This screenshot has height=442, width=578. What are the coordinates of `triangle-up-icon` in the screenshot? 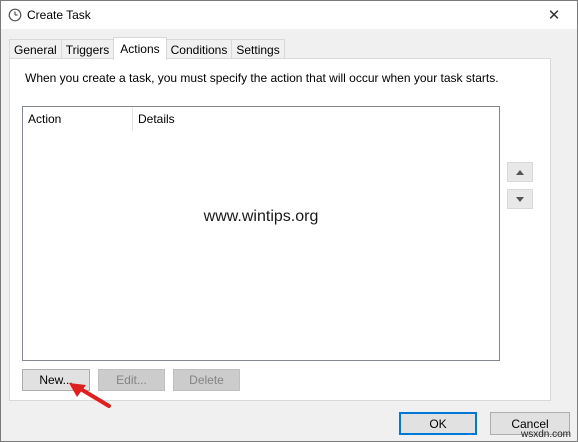 It's located at (520, 172).